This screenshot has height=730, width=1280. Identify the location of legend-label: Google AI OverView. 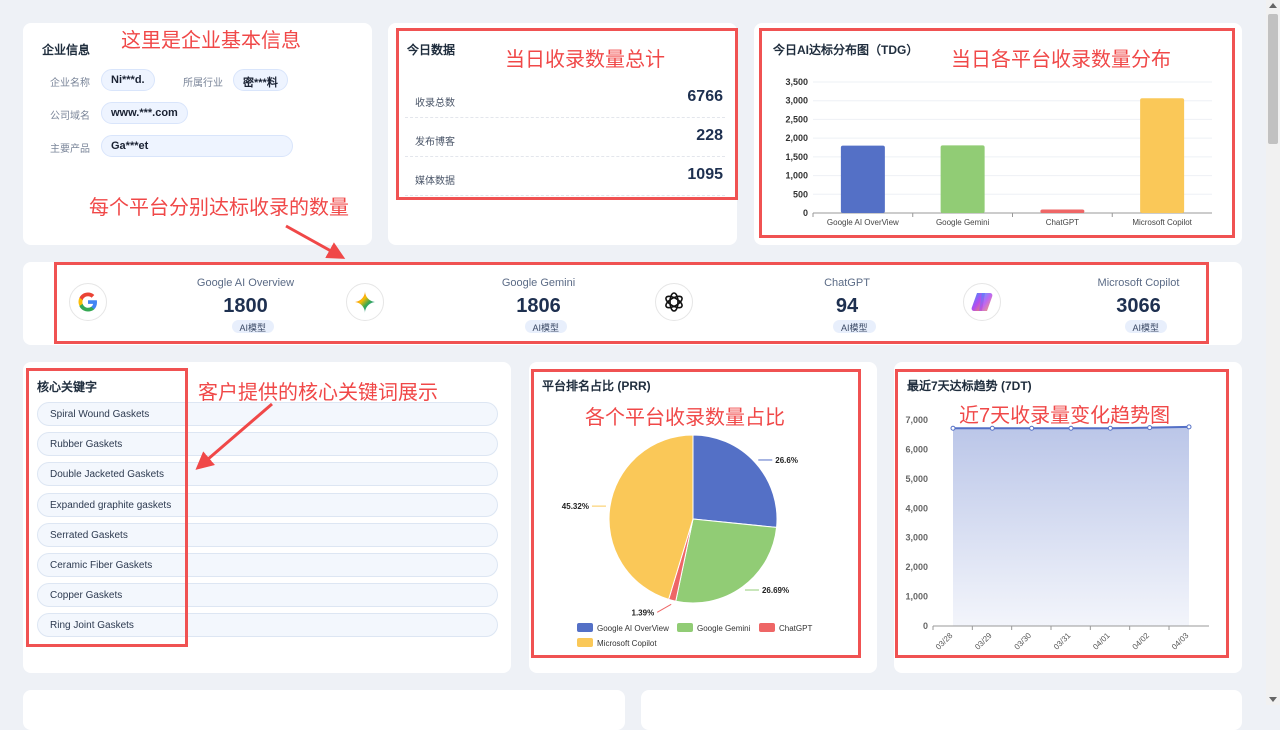
(633, 628).